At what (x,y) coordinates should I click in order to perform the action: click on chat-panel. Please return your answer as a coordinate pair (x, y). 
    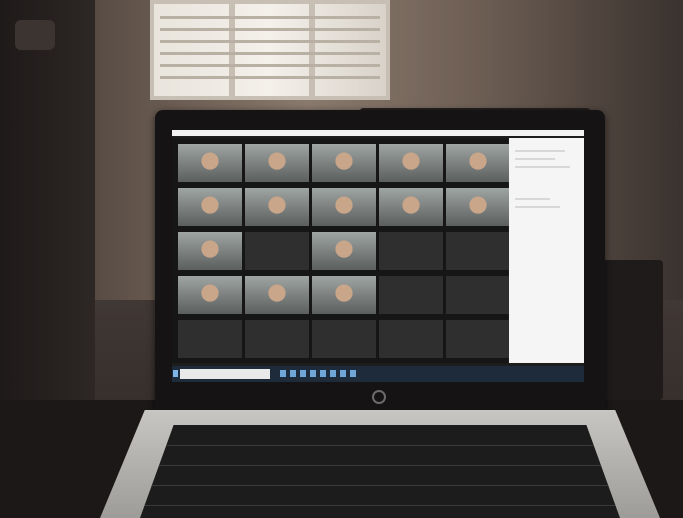
    Looking at the image, I should click on (546, 250).